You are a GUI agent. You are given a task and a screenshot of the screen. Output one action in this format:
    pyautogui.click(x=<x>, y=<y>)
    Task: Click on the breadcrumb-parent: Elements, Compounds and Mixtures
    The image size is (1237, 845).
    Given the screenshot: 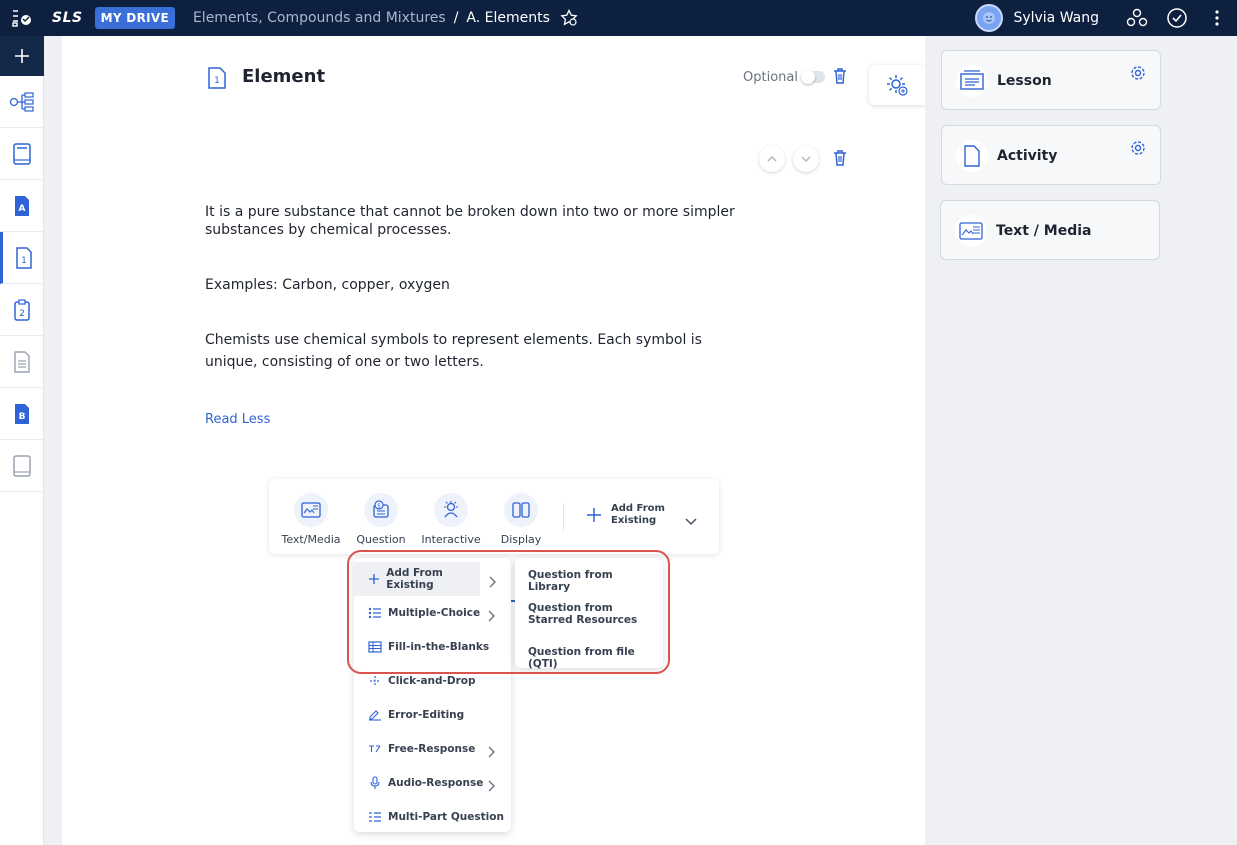 What is the action you would take?
    pyautogui.click(x=319, y=18)
    